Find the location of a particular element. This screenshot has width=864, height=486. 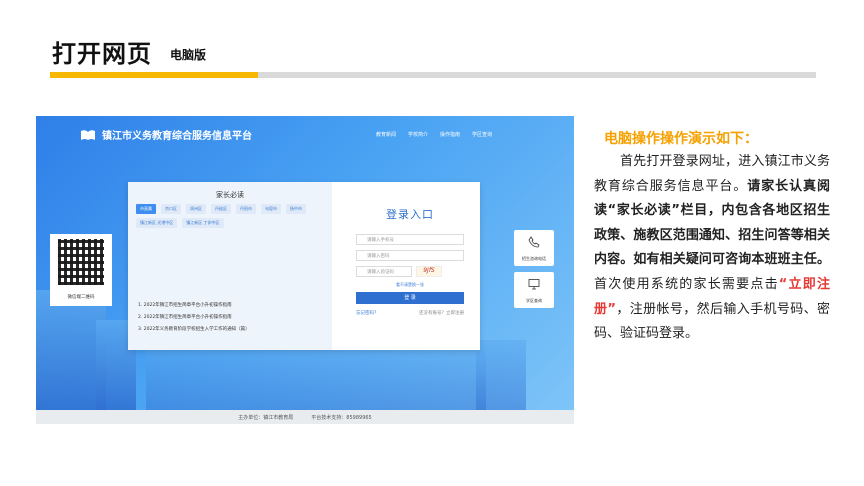

tab-district: 丹徒区 is located at coordinates (221, 209).